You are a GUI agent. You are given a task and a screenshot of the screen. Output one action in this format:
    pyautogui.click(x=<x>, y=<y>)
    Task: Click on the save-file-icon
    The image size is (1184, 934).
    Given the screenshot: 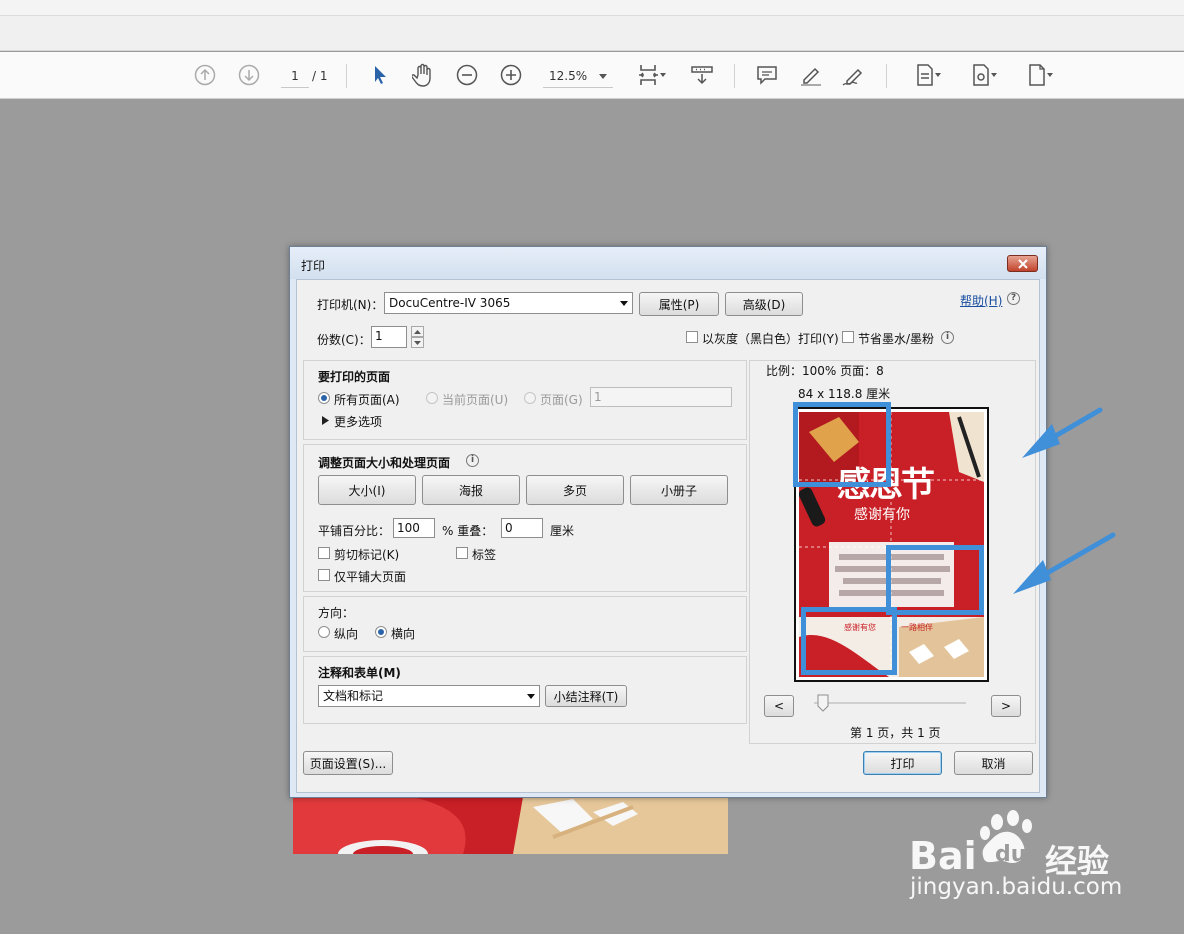 What is the action you would take?
    pyautogui.click(x=925, y=75)
    